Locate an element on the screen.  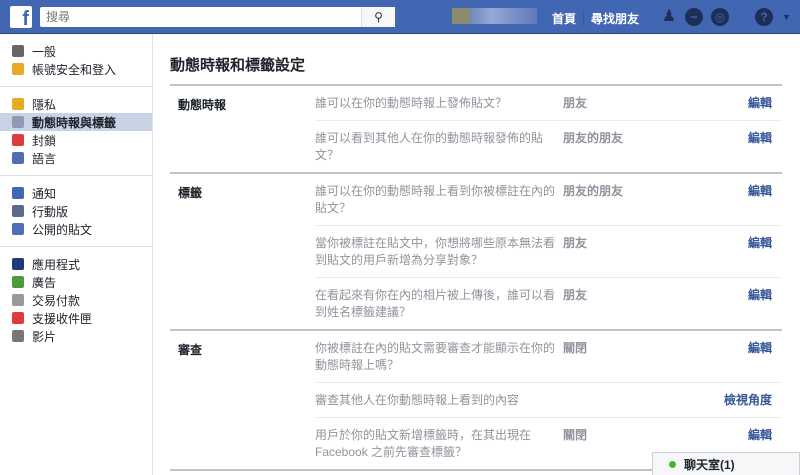
notifications-globe-icon: ◎ is located at coordinates (720, 17).